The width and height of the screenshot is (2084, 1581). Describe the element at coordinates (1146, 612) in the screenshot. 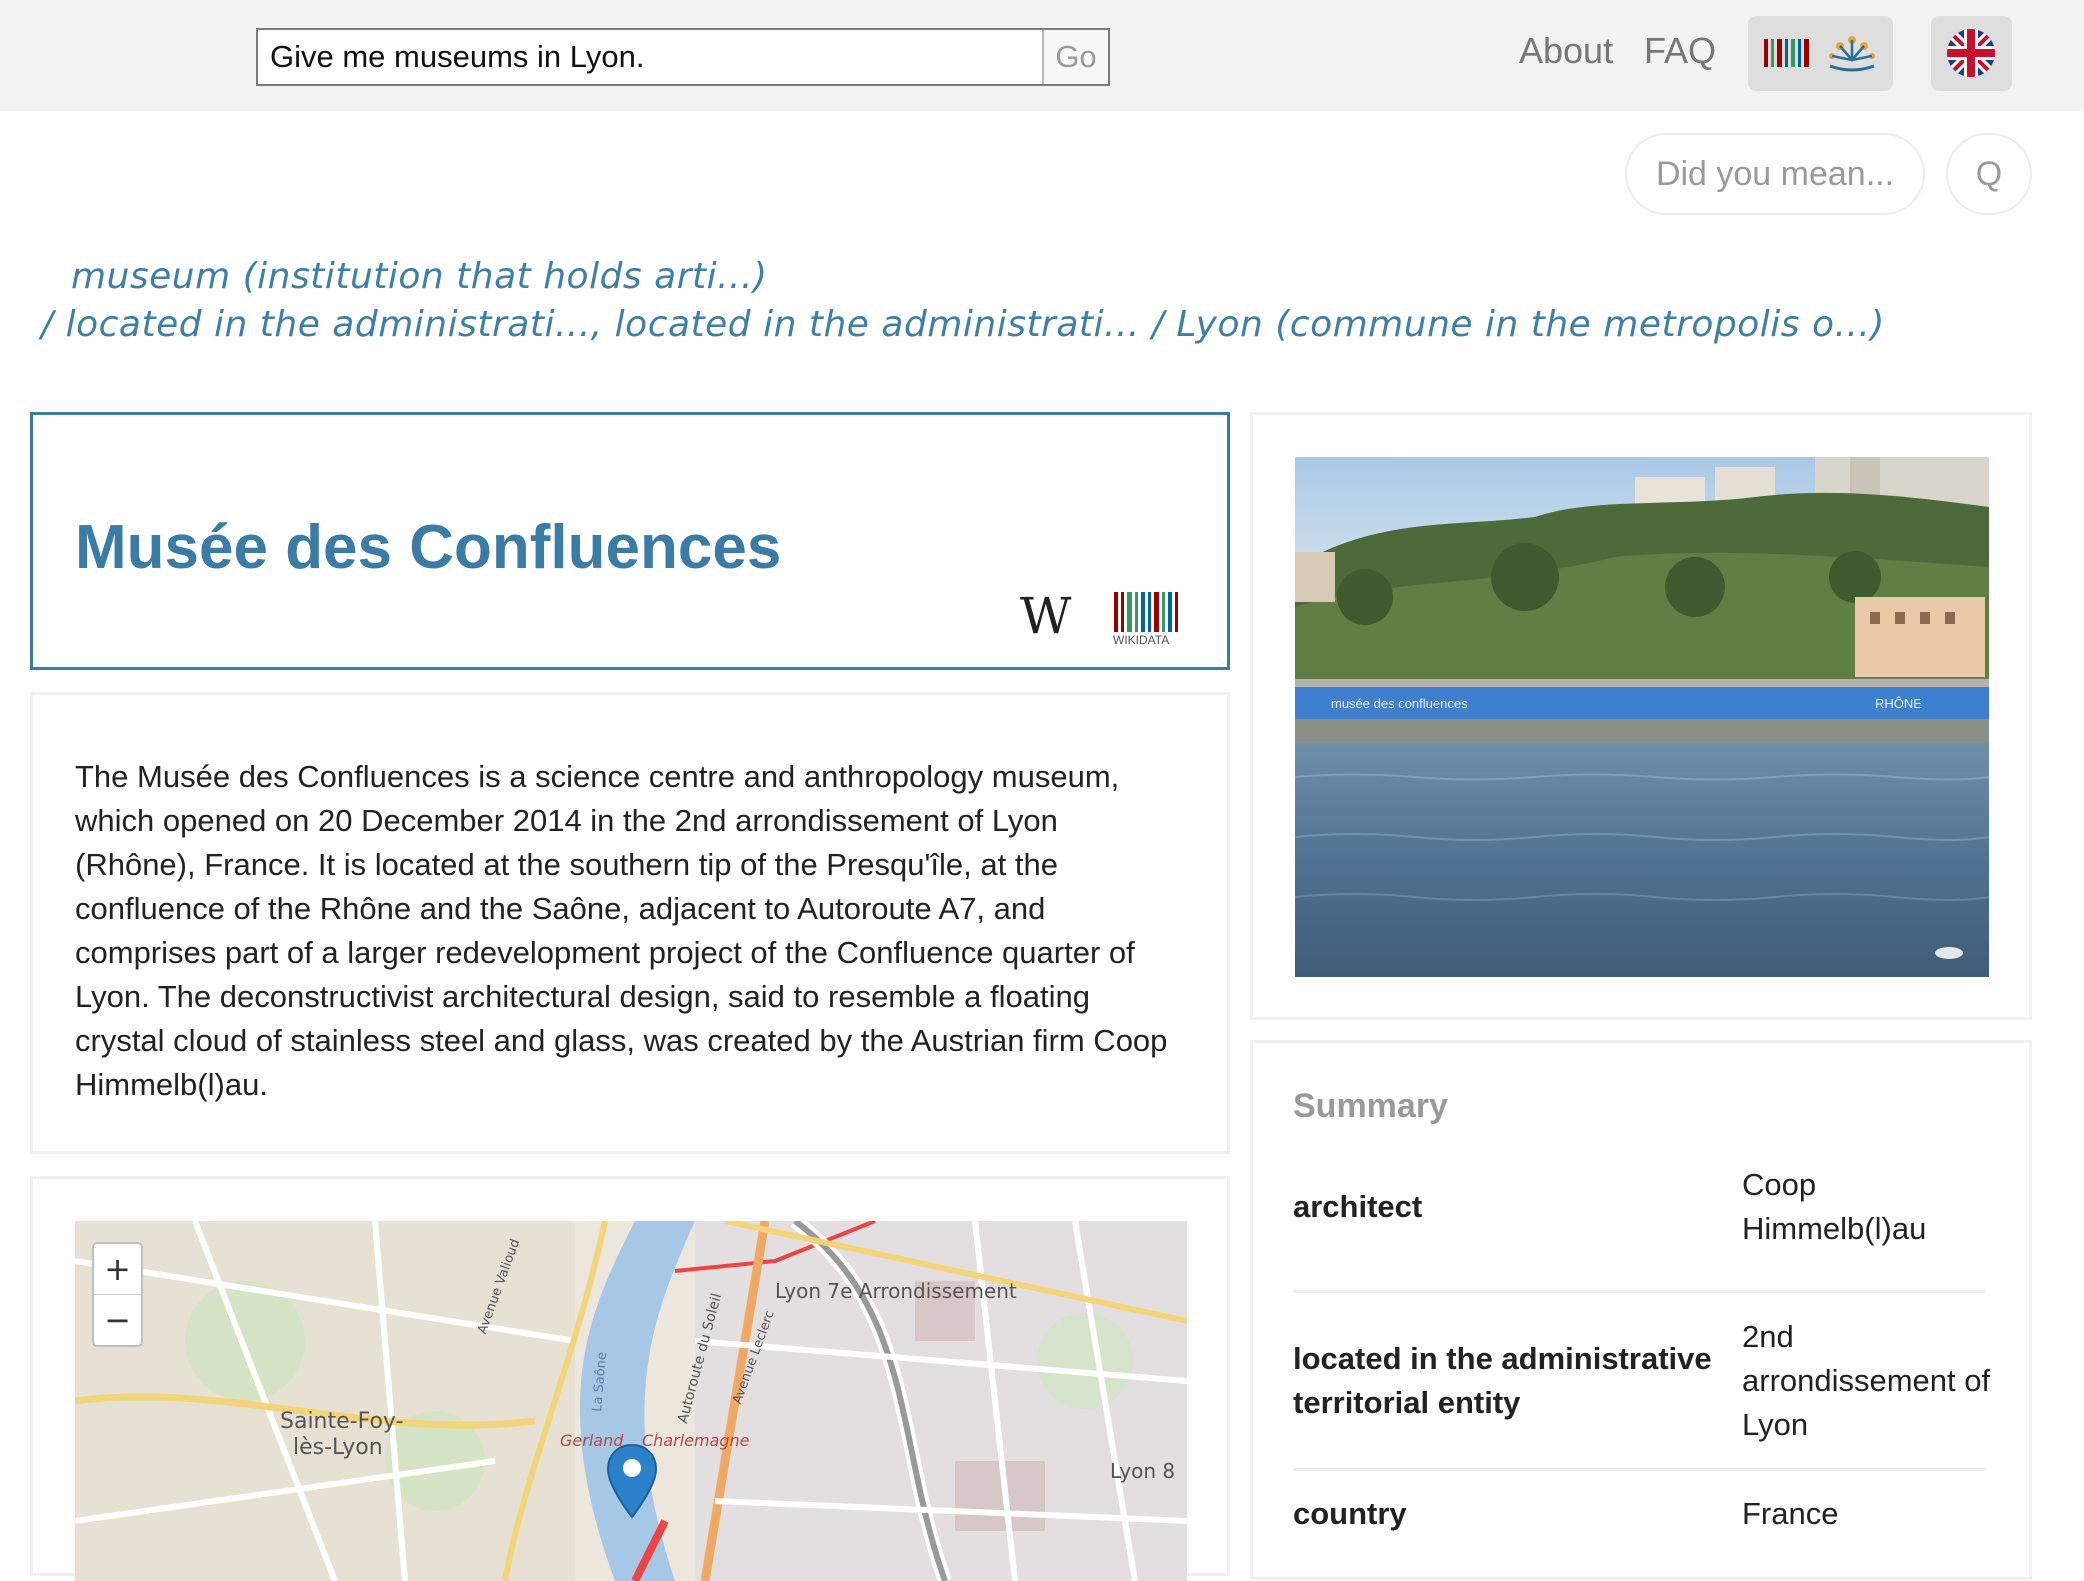

I see `wikidata-barcode-icon` at that location.